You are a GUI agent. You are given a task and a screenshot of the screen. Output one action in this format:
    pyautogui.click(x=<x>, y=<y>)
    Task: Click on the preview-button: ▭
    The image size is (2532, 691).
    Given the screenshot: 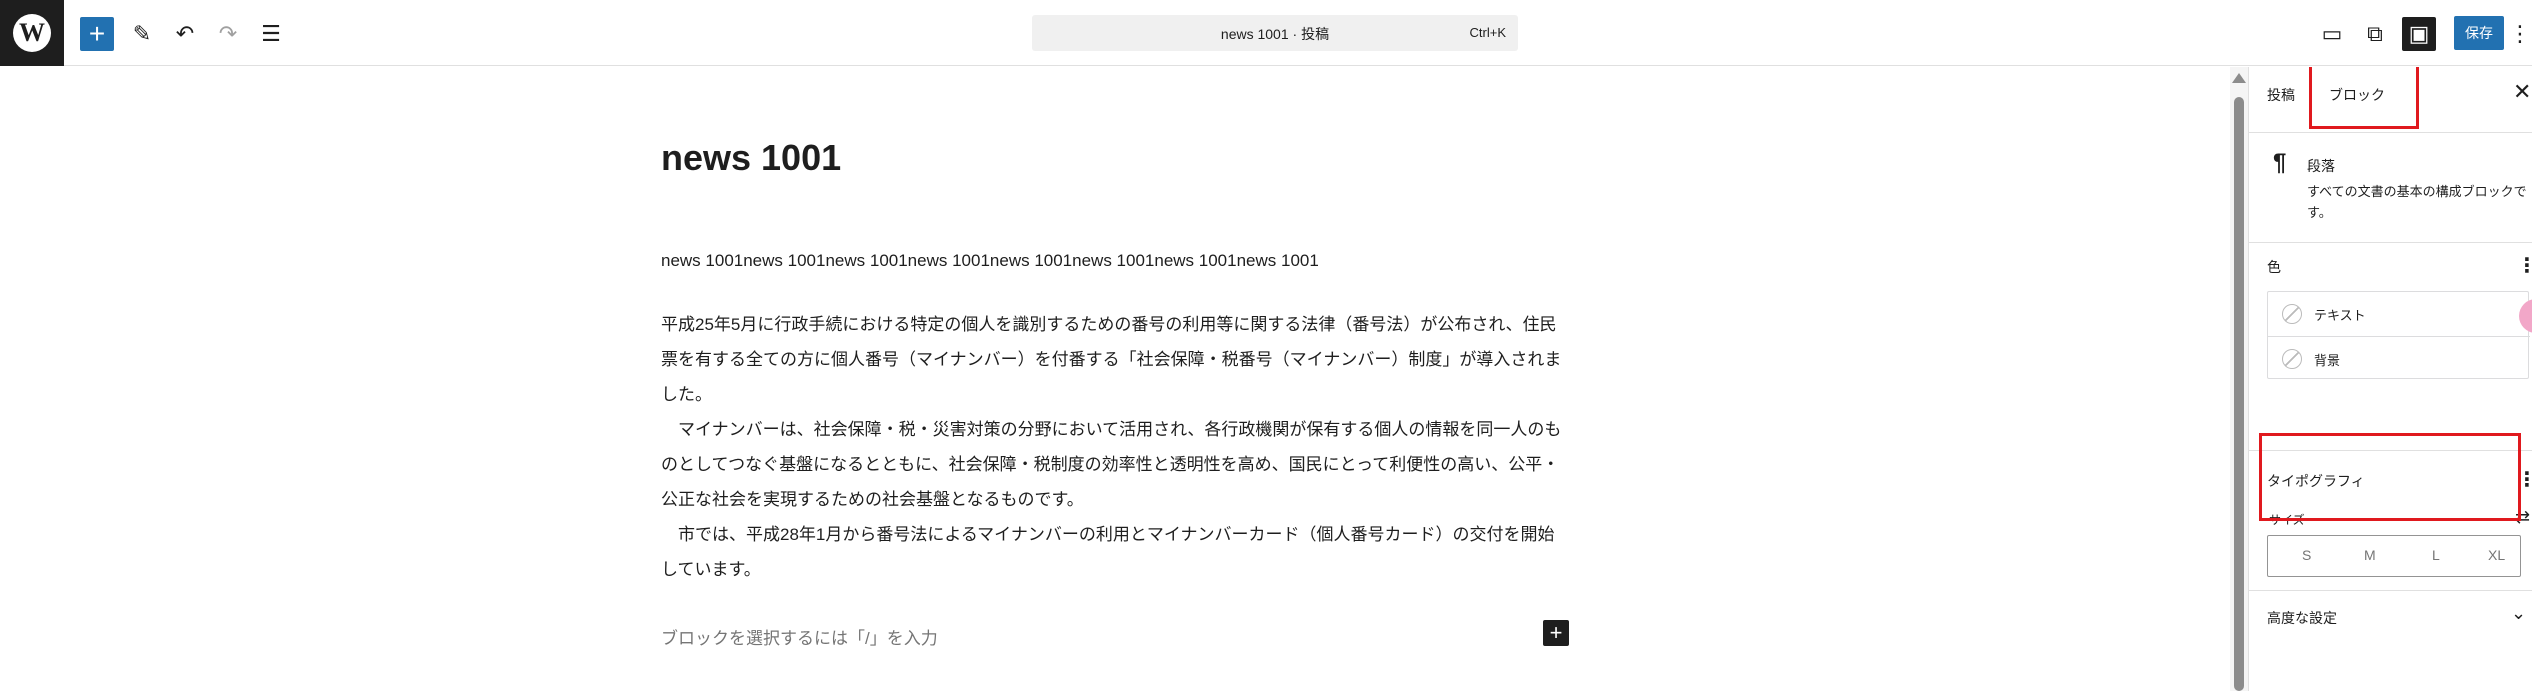 What is the action you would take?
    pyautogui.click(x=2332, y=34)
    